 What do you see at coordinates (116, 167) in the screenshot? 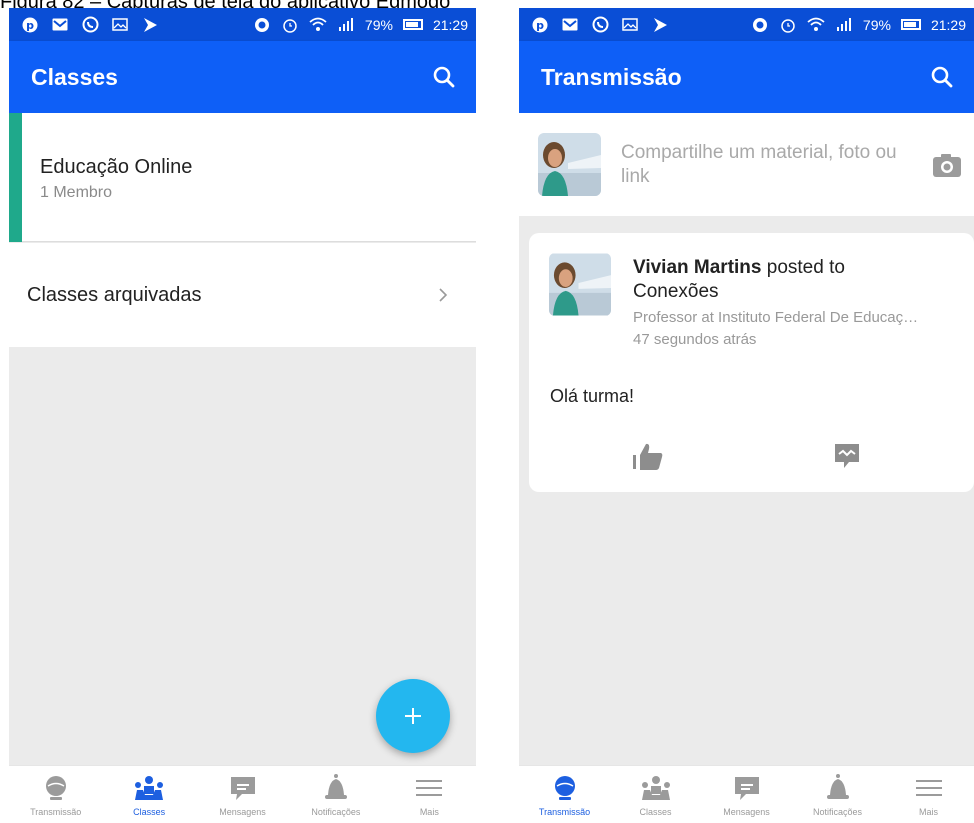
I see `class-name: Educação Online` at bounding box center [116, 167].